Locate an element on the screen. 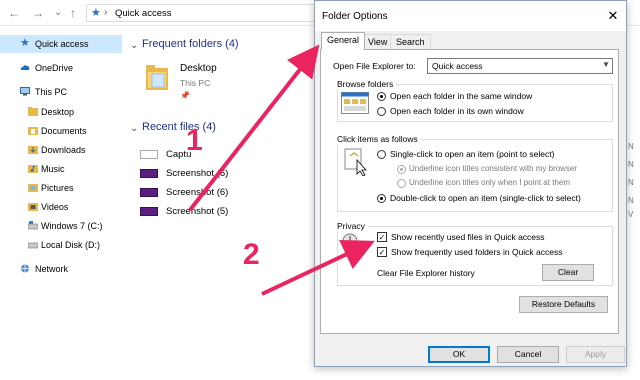 The height and width of the screenshot is (380, 640). clear-history-label: Clear File Explorer history is located at coordinates (426, 273).